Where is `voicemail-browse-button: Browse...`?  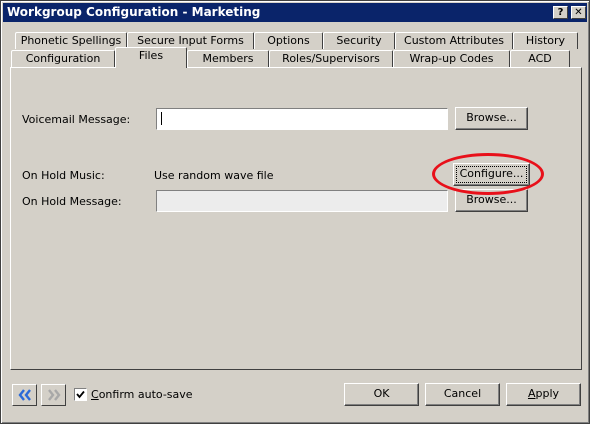
voicemail-browse-button: Browse... is located at coordinates (491, 118).